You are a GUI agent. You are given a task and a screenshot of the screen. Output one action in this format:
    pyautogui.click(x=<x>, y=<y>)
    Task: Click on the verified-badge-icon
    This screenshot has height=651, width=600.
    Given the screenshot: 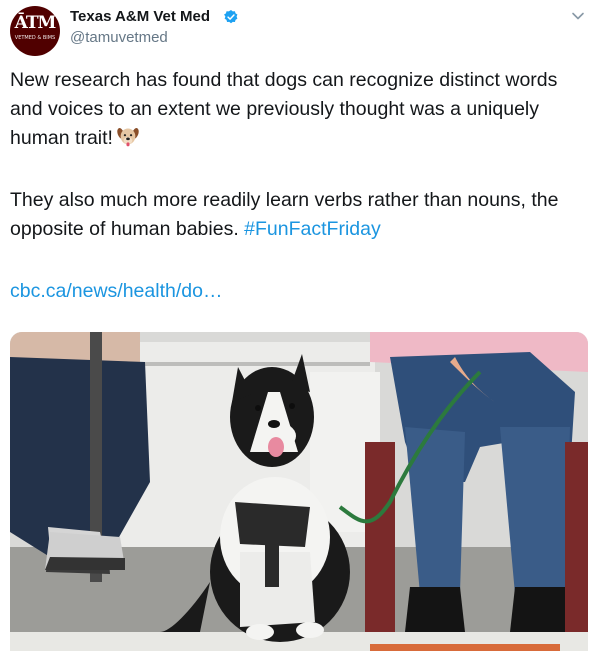 What is the action you would take?
    pyautogui.click(x=231, y=17)
    